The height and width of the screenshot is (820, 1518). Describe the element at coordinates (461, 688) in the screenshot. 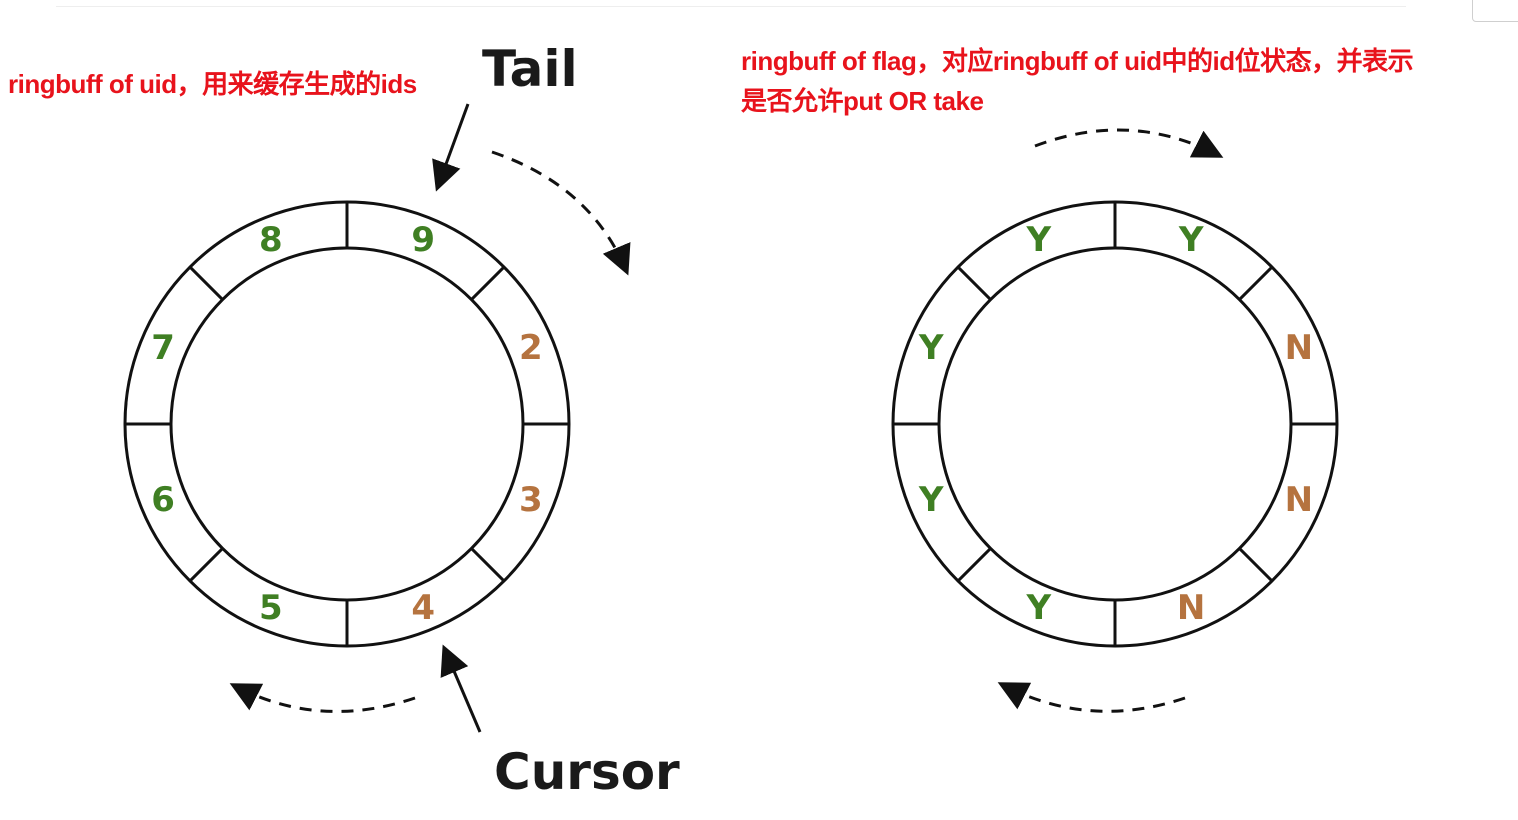

I see `cursor-pointer-arrow` at that location.